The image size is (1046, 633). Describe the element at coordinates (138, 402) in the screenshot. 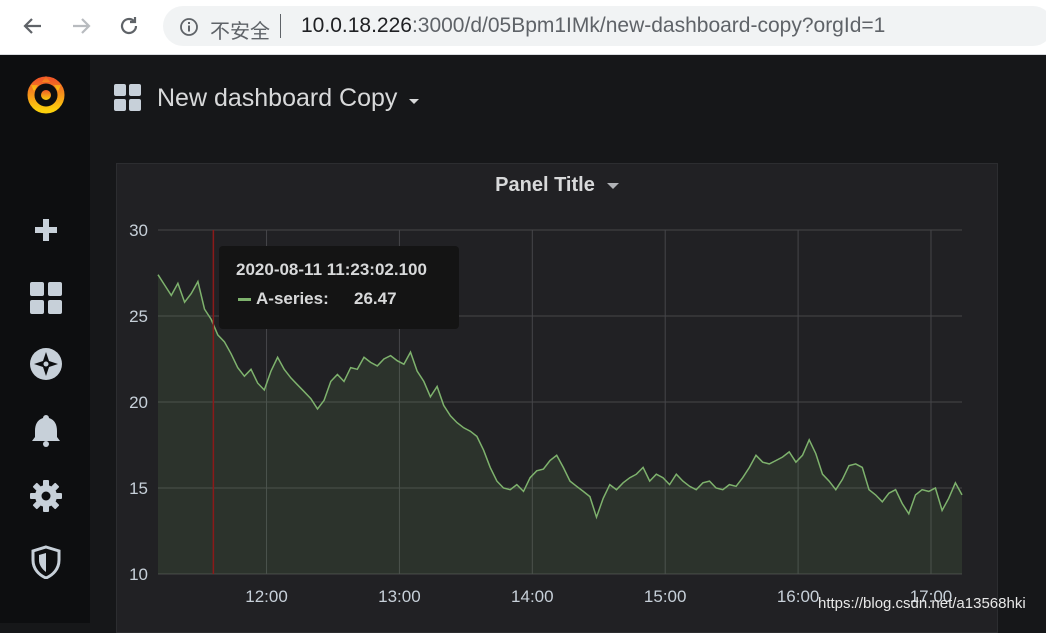

I see `y-tick-label: 20` at that location.